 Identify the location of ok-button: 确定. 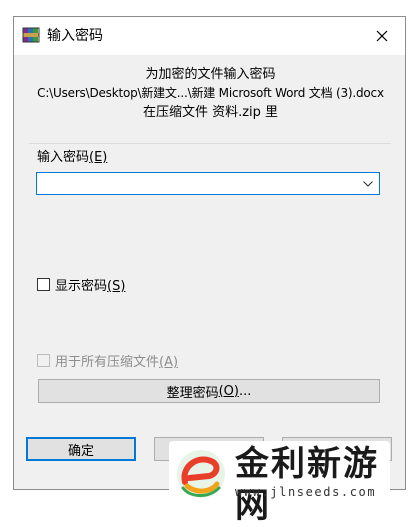
(81, 449).